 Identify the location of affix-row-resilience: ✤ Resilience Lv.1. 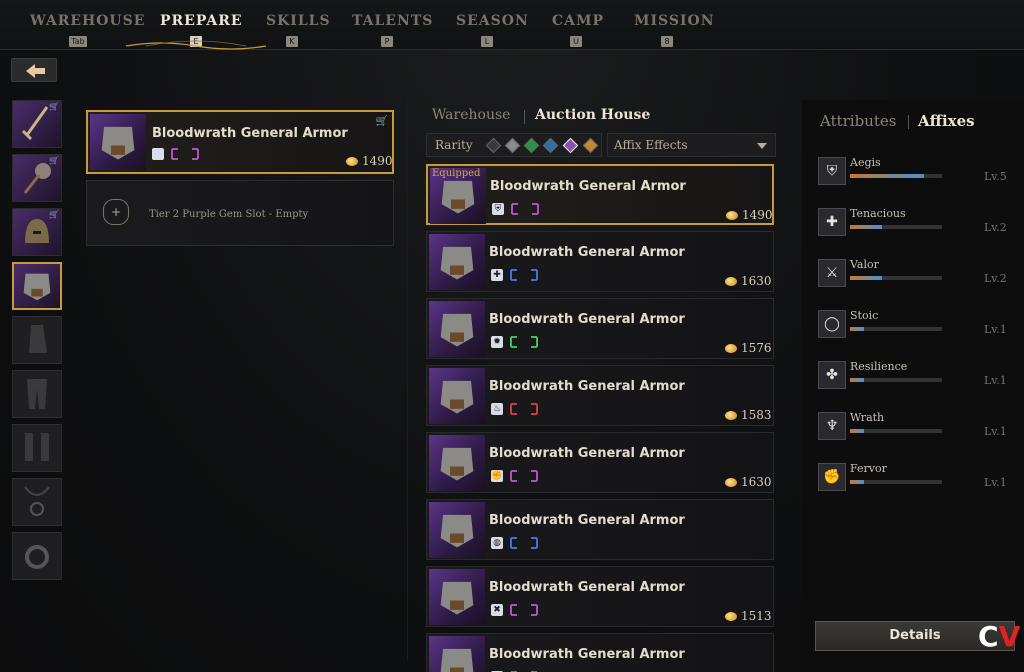
(920, 378).